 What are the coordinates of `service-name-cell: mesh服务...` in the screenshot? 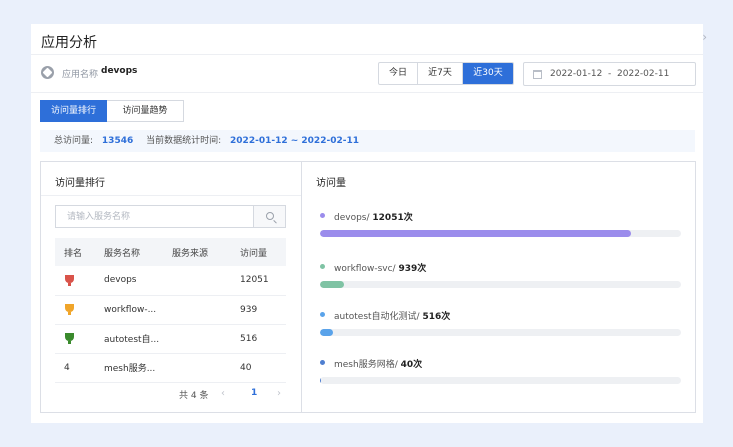 It's located at (129, 368).